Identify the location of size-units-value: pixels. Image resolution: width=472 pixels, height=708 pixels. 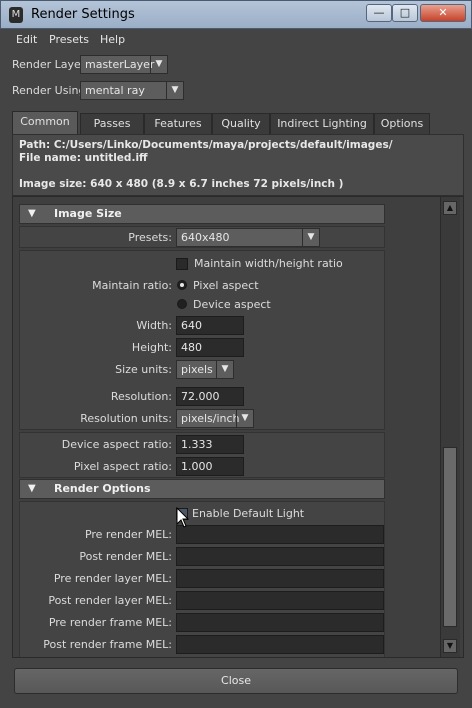
(197, 369).